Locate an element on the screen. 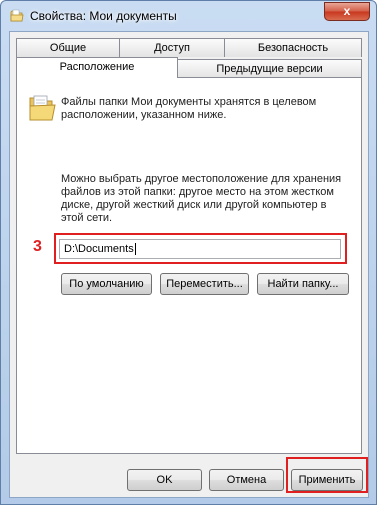  intro-text-line-2: расположении, указанном ниже. is located at coordinates (144, 115).